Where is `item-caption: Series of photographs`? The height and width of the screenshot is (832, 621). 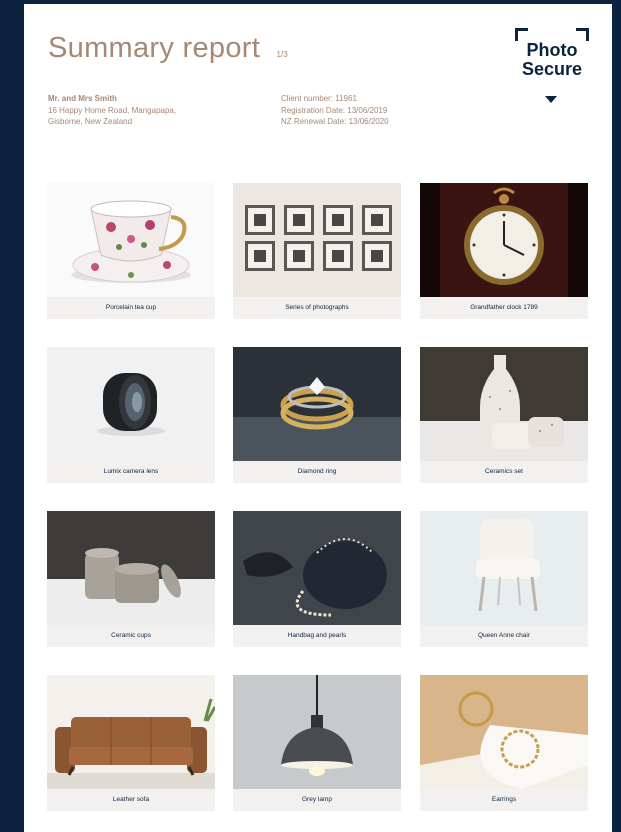 item-caption: Series of photographs is located at coordinates (317, 308).